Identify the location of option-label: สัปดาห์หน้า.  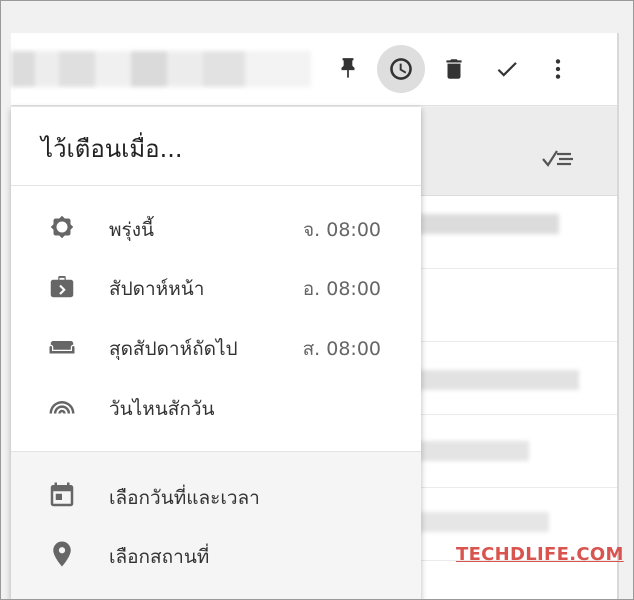
(157, 289).